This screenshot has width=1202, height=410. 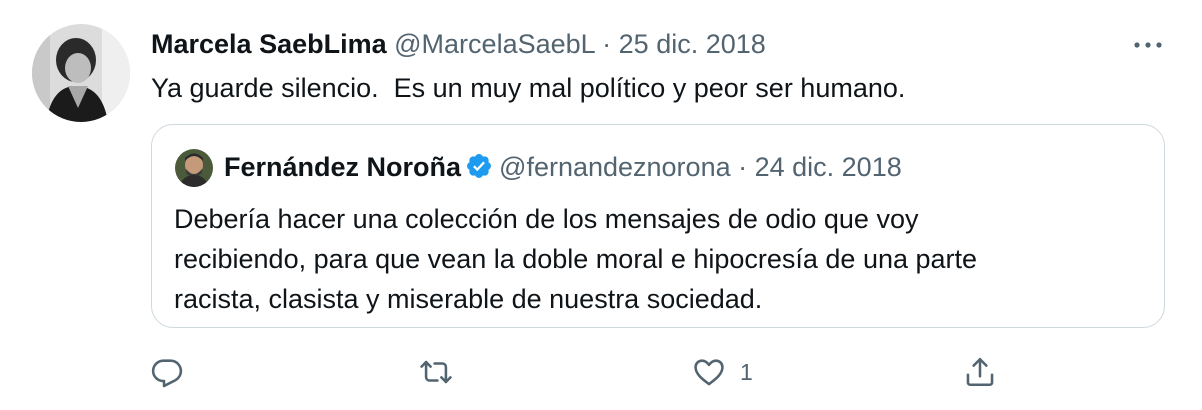 I want to click on retweet-button, so click(x=436, y=372).